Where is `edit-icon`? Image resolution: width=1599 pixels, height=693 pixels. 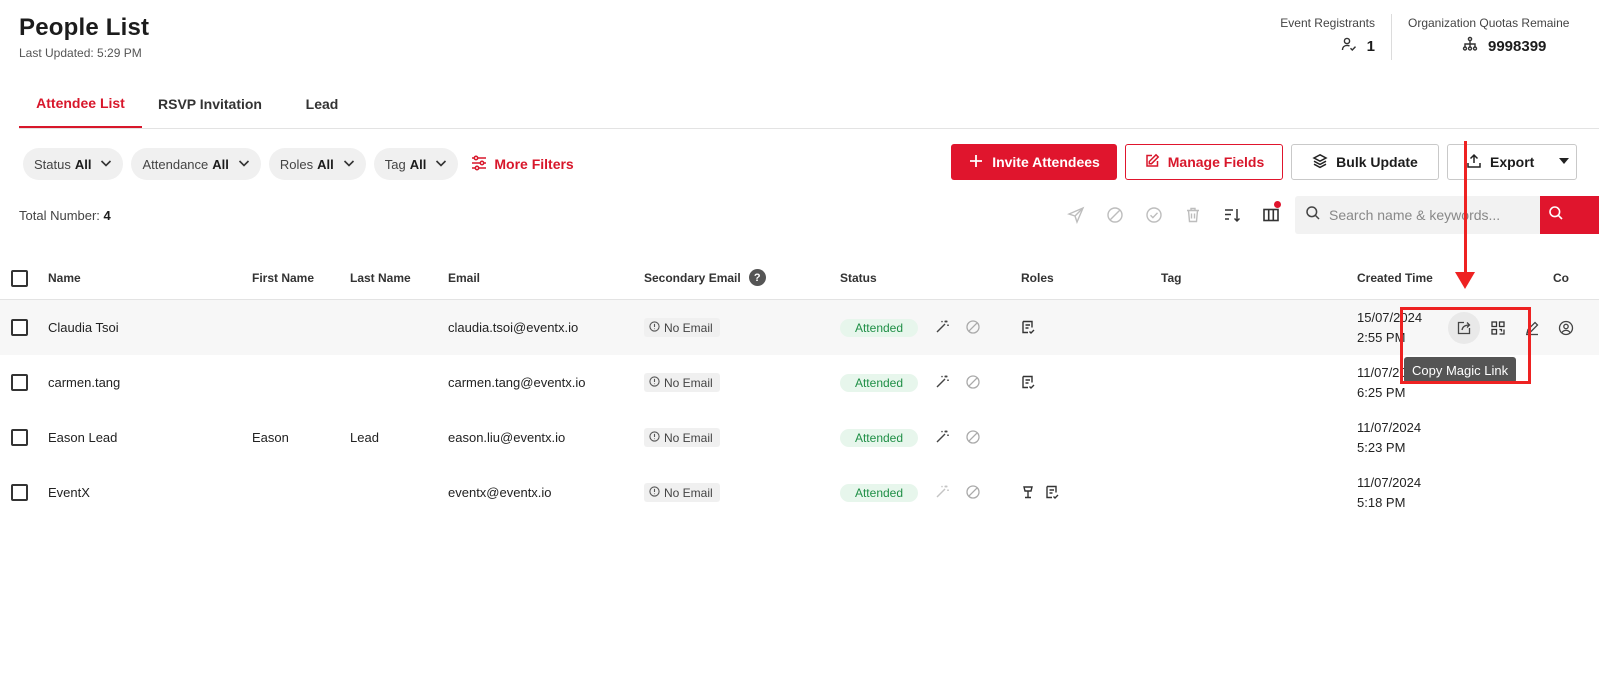
edit-icon is located at coordinates (1152, 162).